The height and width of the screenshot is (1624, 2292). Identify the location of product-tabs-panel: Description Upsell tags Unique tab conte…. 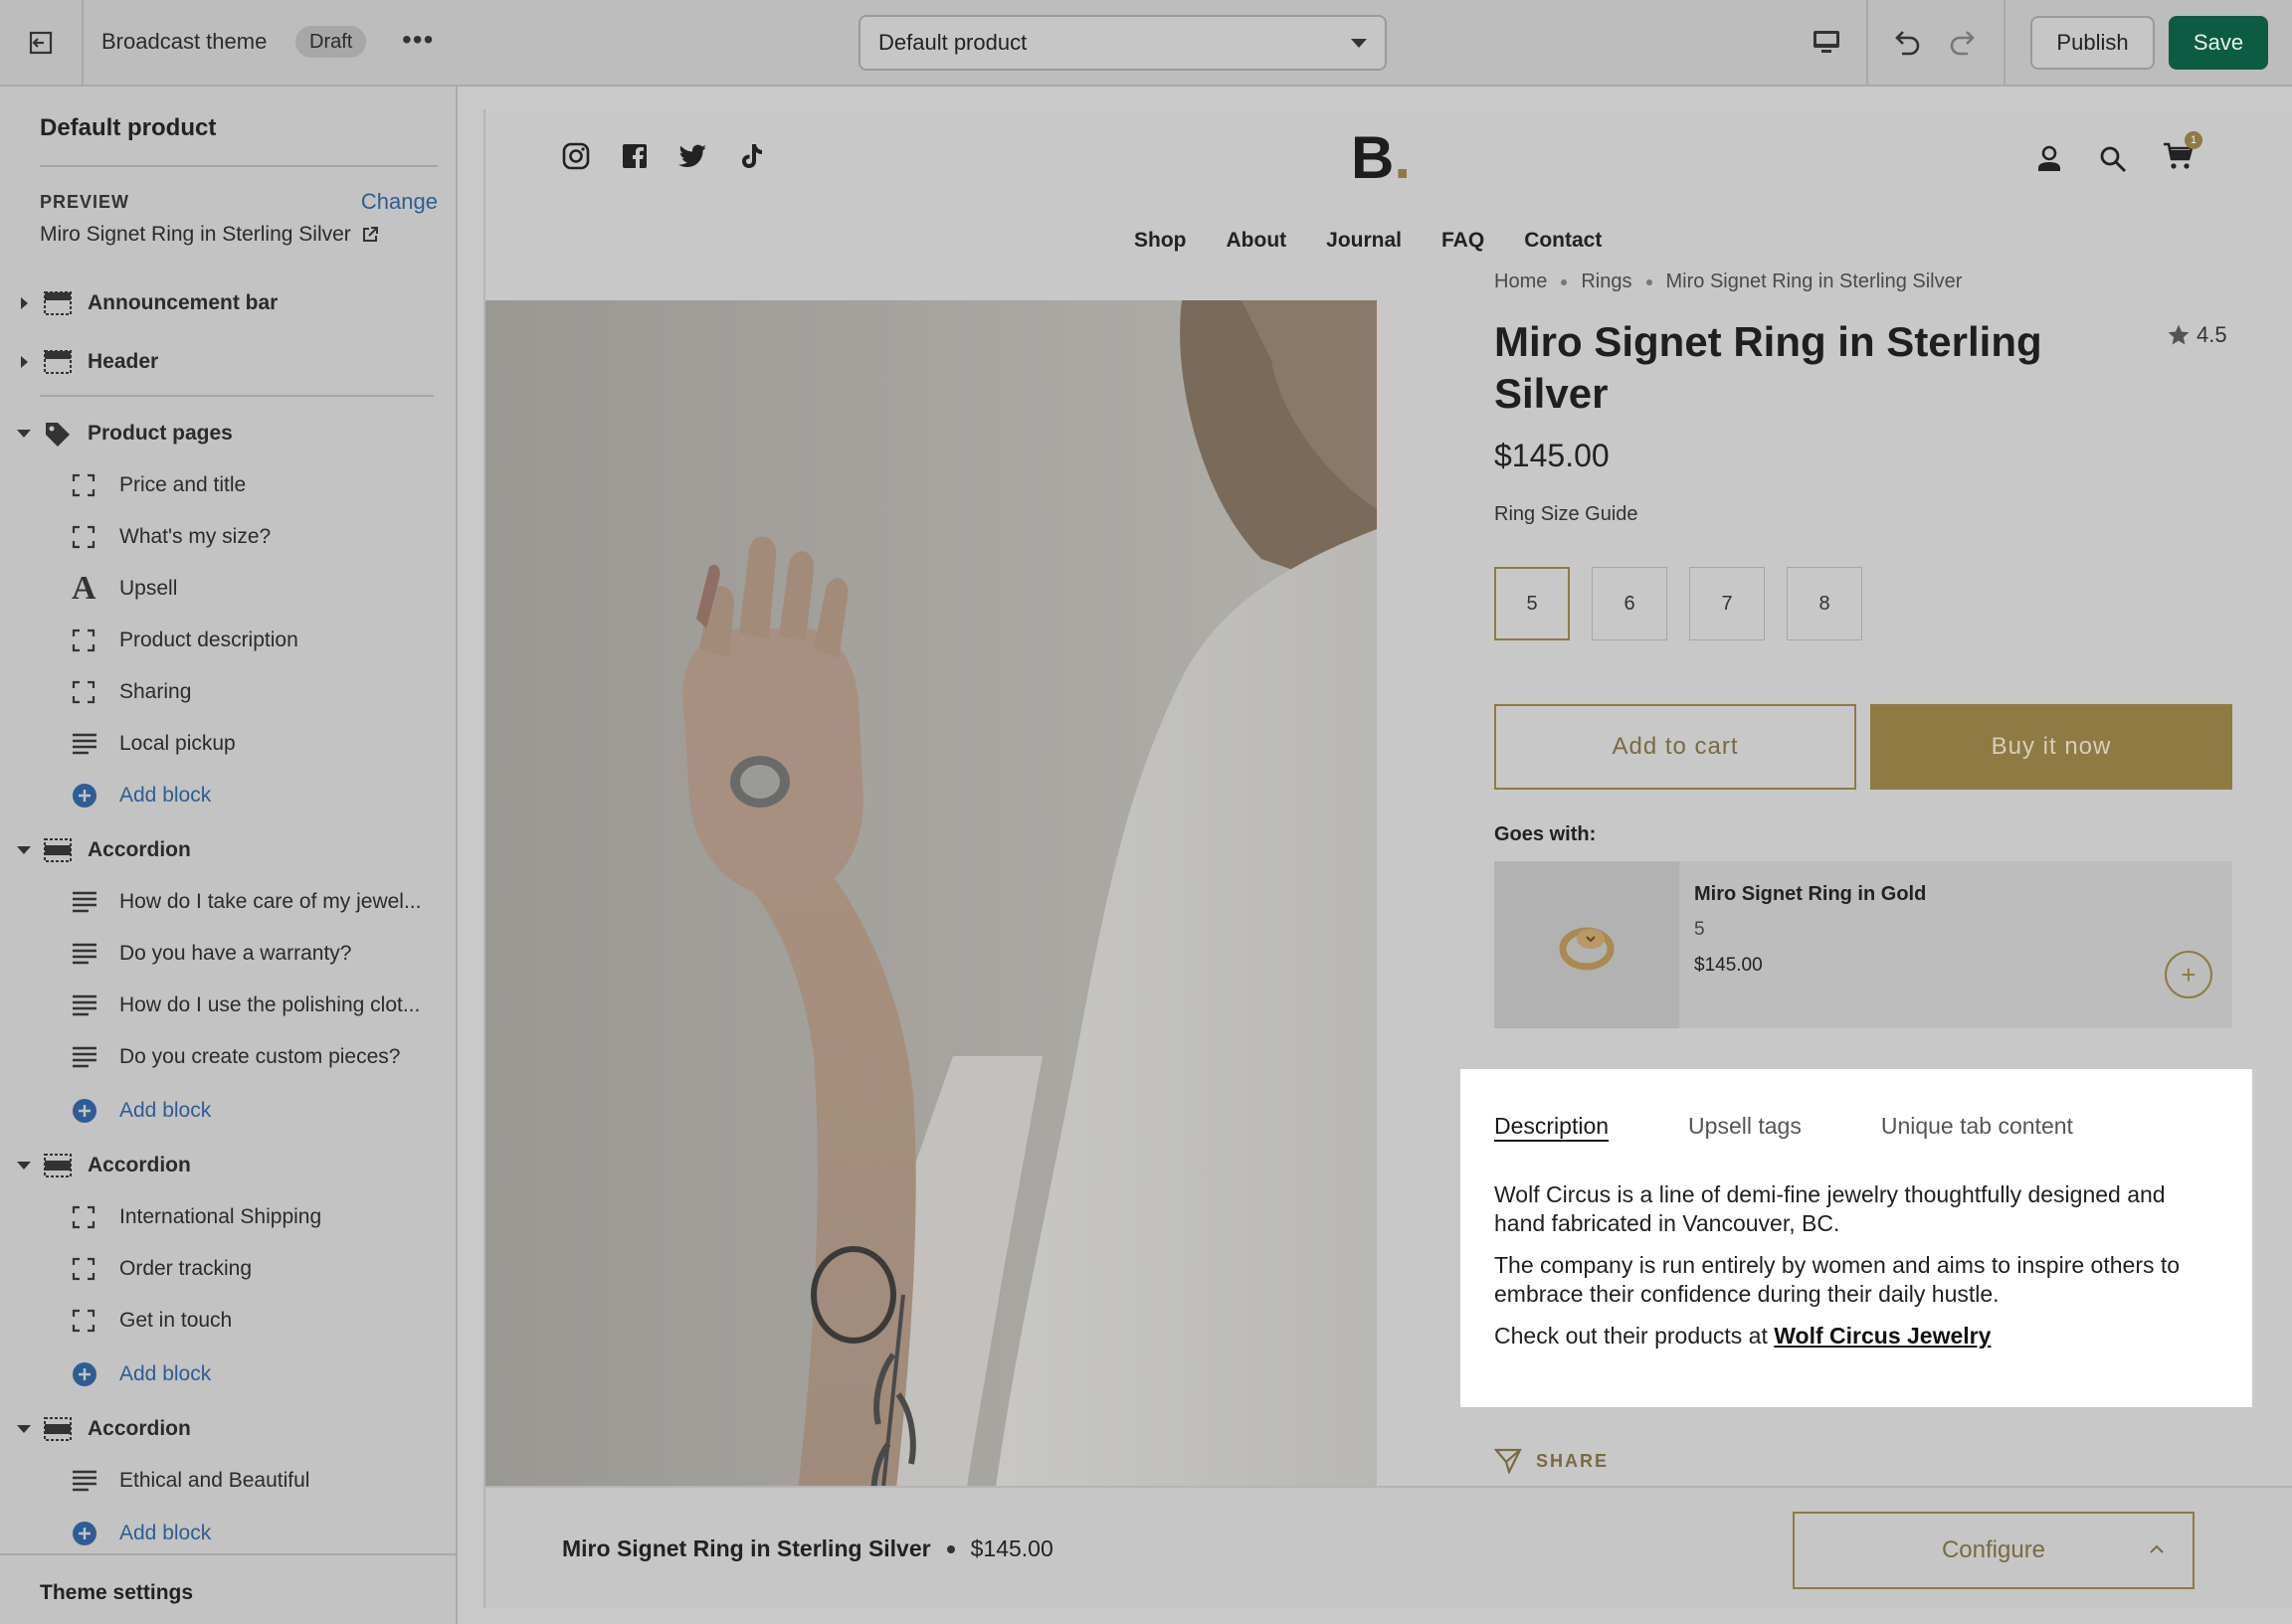
(1856, 1238).